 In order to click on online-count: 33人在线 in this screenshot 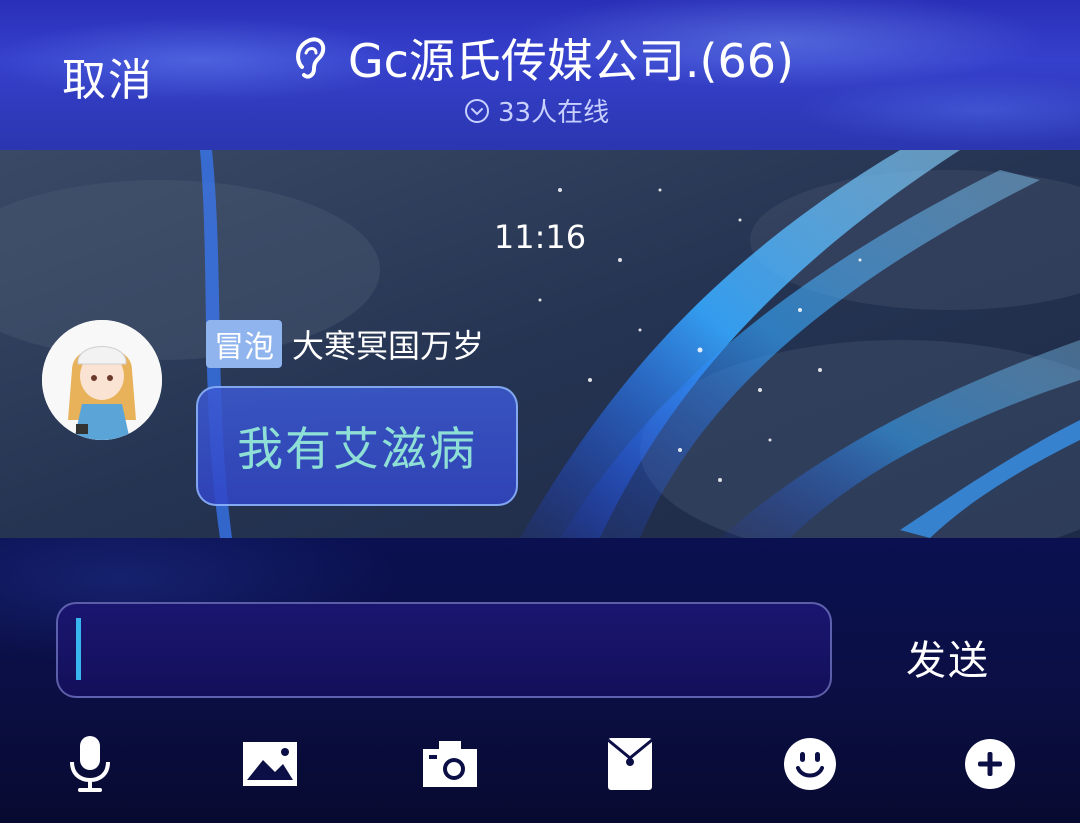, I will do `click(536, 110)`.